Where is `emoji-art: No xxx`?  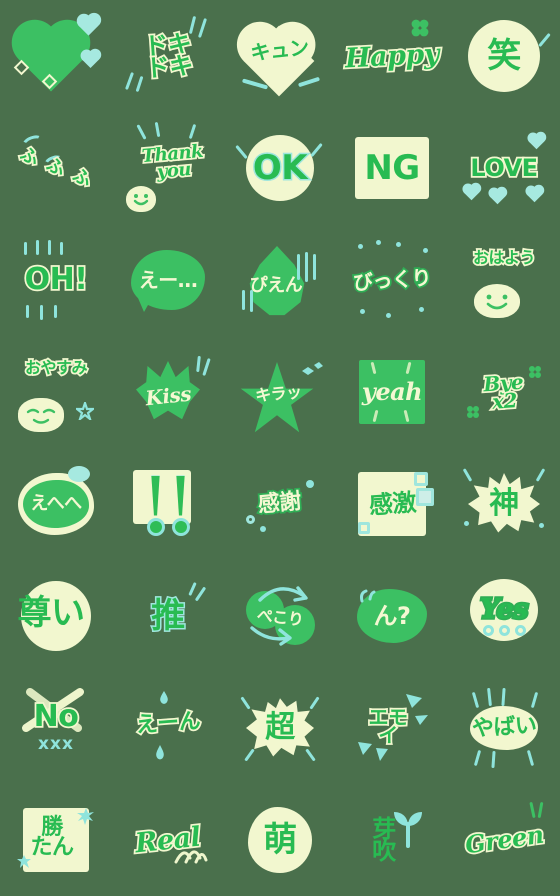
emoji-art: No xxx is located at coordinates (56, 728).